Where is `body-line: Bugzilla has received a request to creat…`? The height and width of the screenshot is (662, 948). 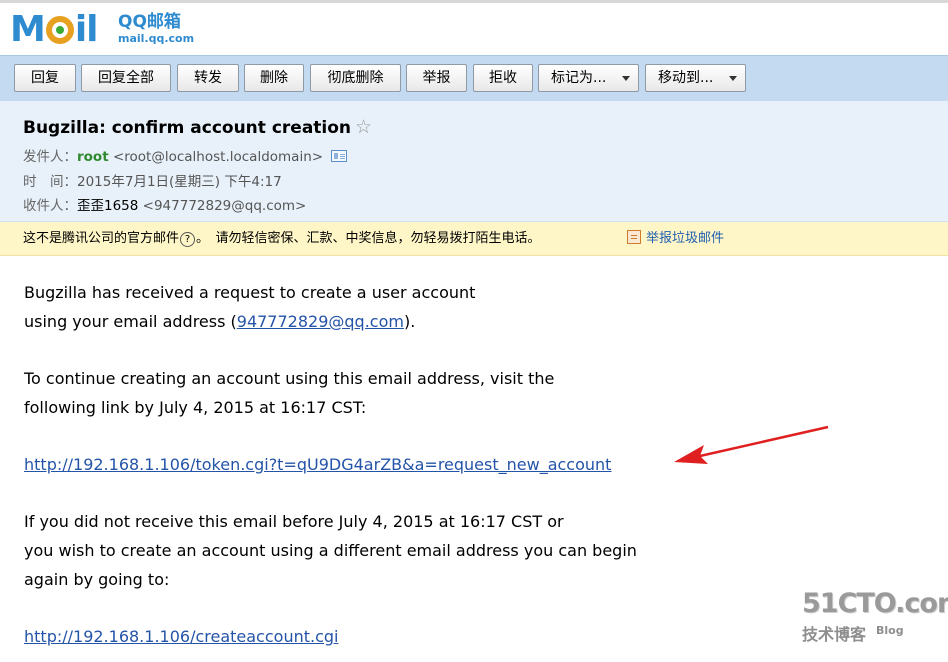 body-line: Bugzilla has received a request to creat… is located at coordinates (250, 292).